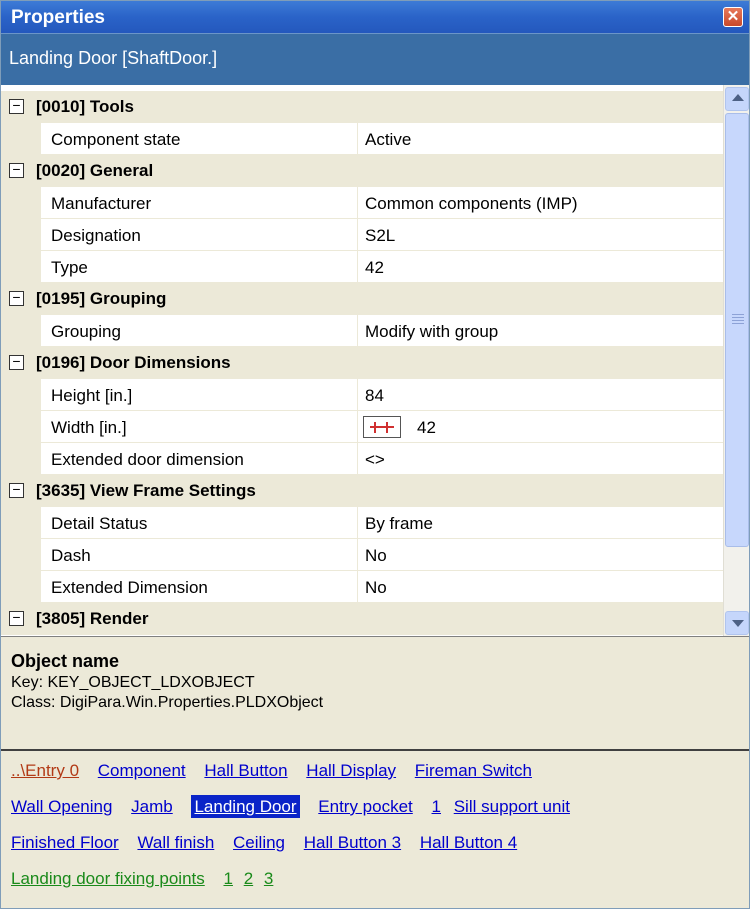  I want to click on link-hall-button-3: Hall Button 3, so click(352, 842).